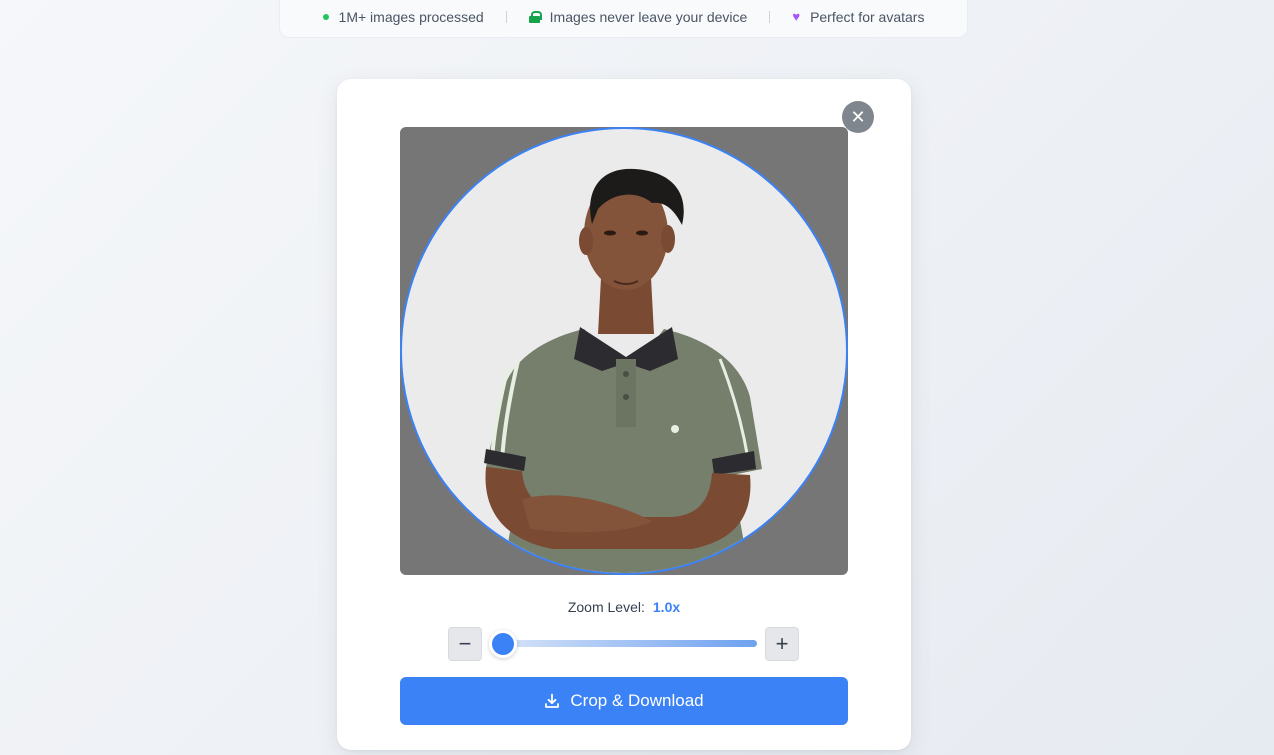 Image resolution: width=1274 pixels, height=755 pixels. I want to click on zoom-label: Zoom Level:, so click(606, 607).